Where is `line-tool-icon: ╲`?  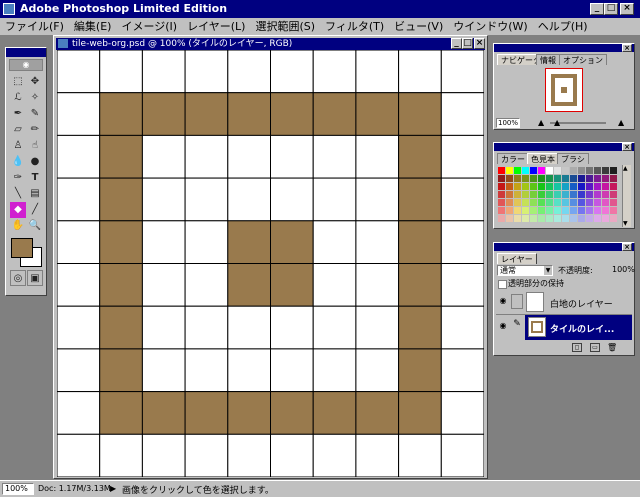
line-tool-icon: ╲ is located at coordinates (18, 194).